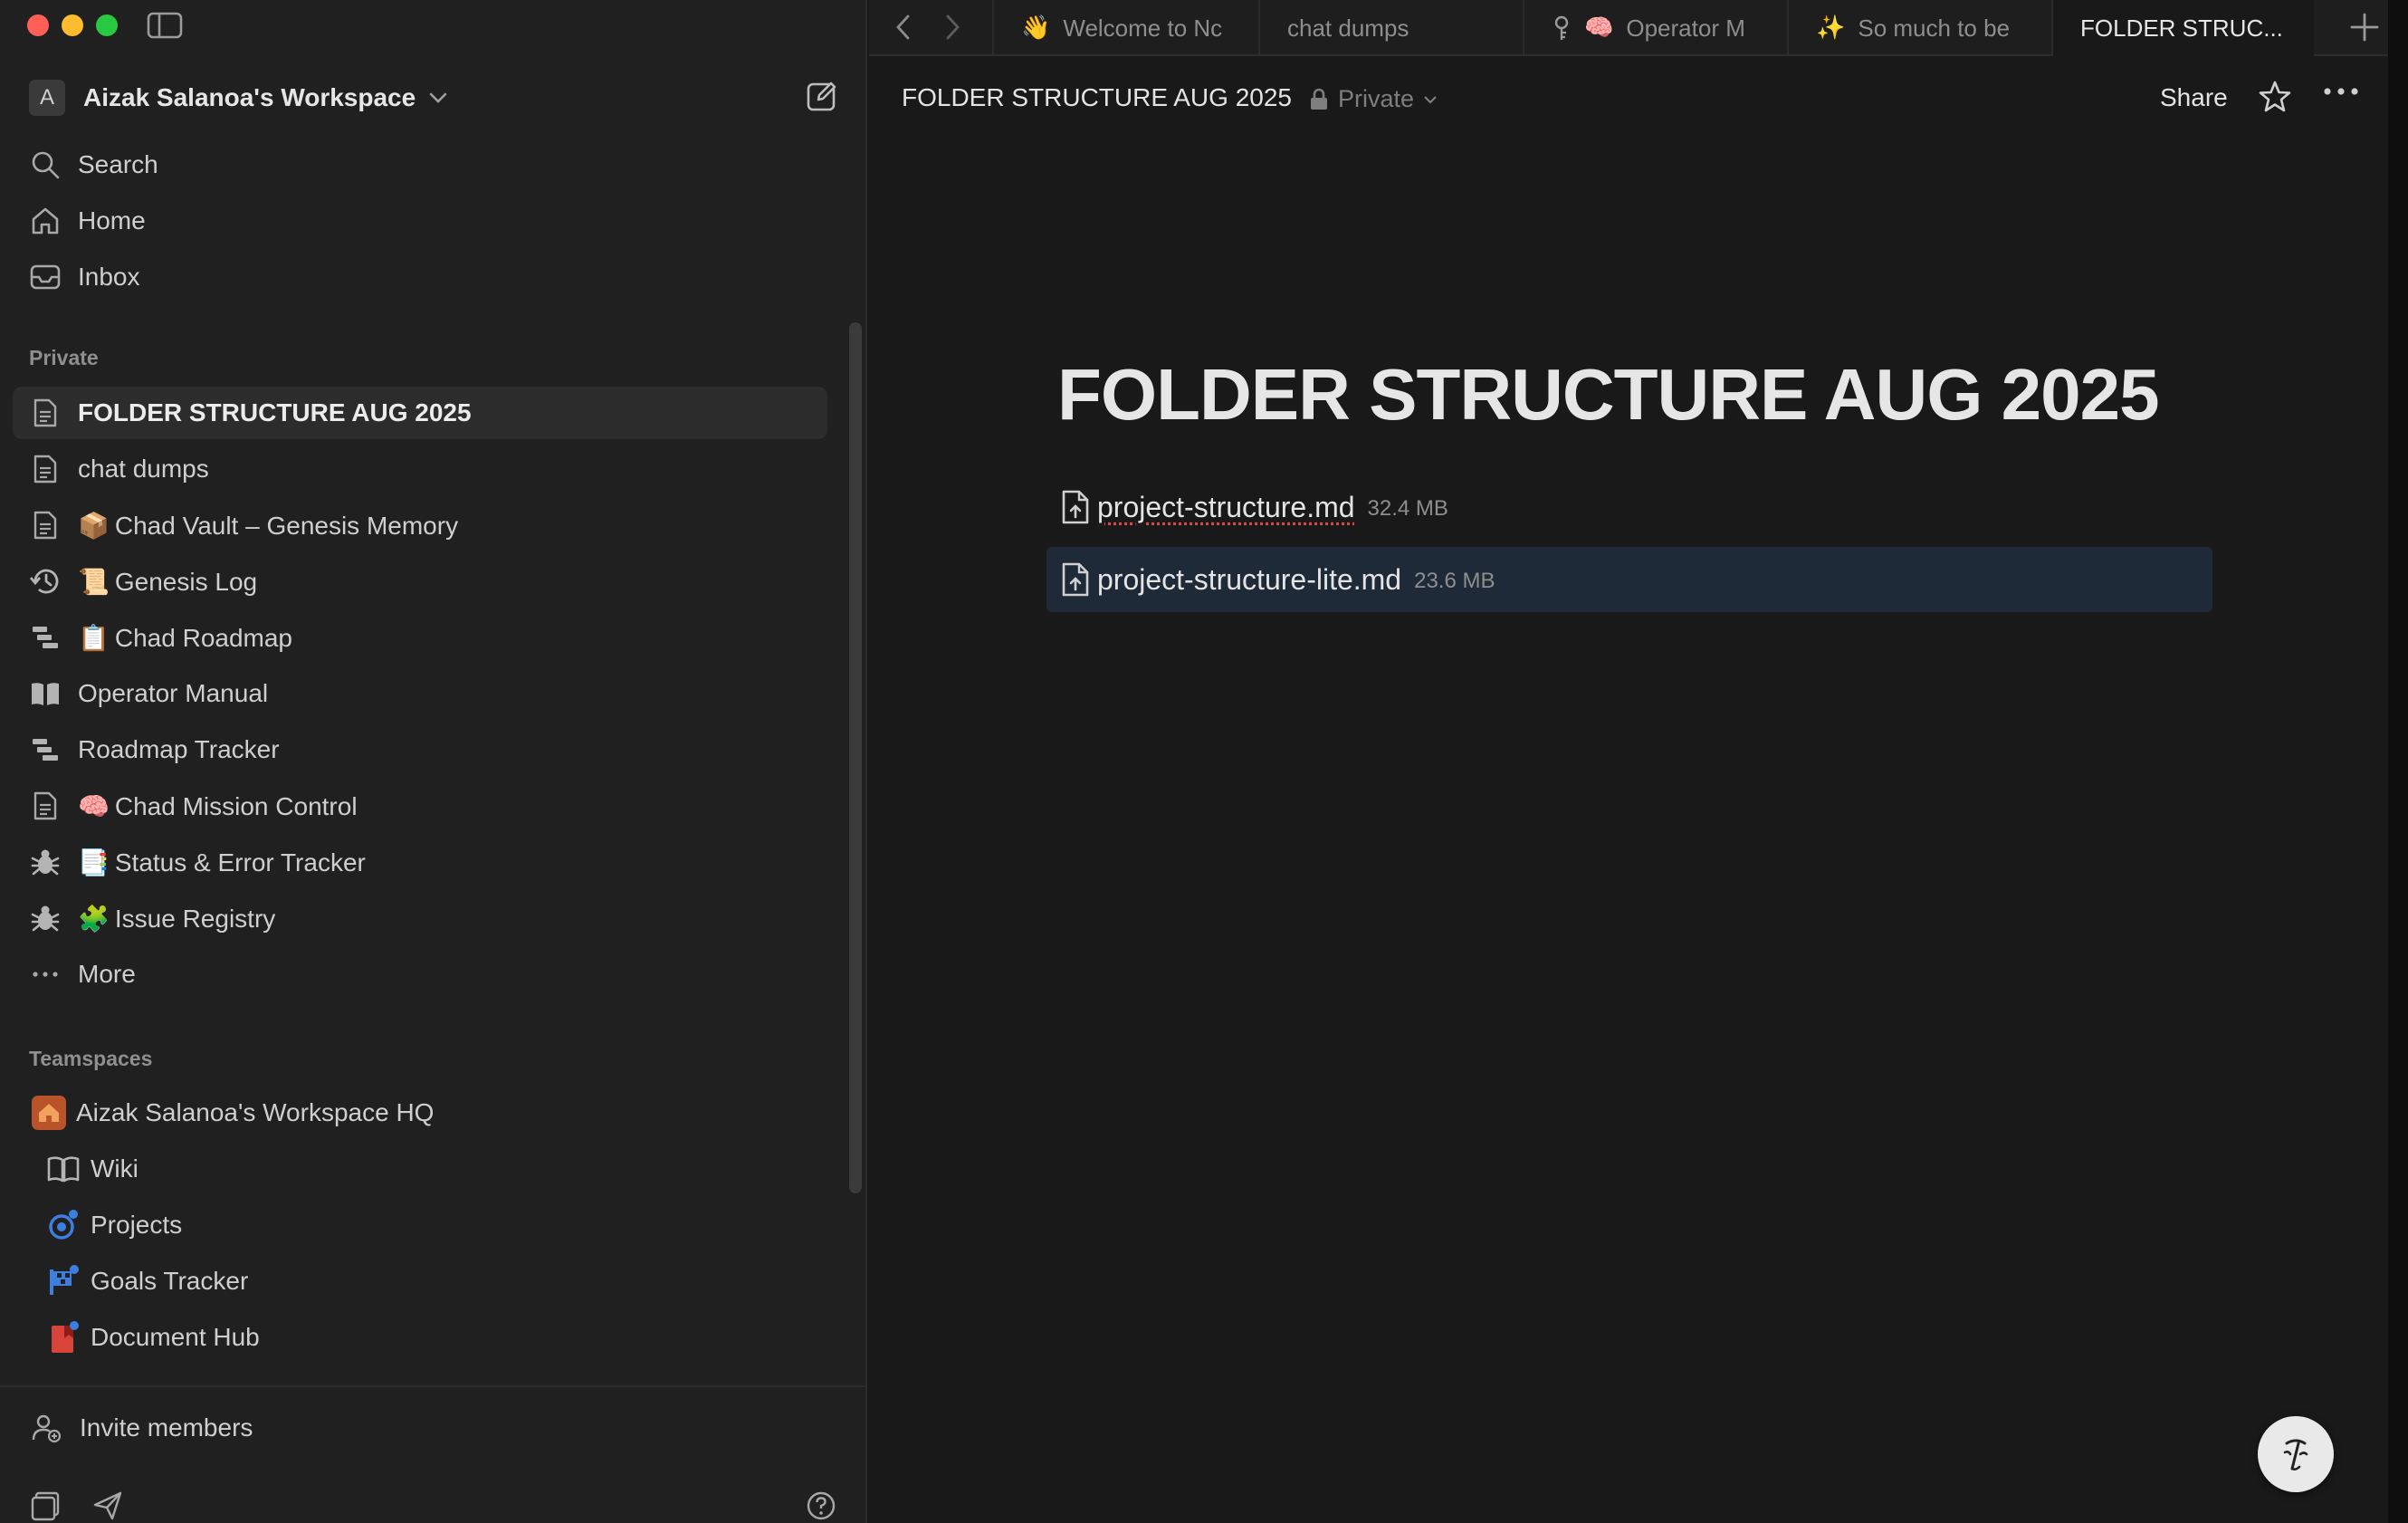 The width and height of the screenshot is (2408, 1523). Describe the element at coordinates (420, 918) in the screenshot. I see `sidebar-item-issue-registry: 🧩 Issue Registry` at that location.